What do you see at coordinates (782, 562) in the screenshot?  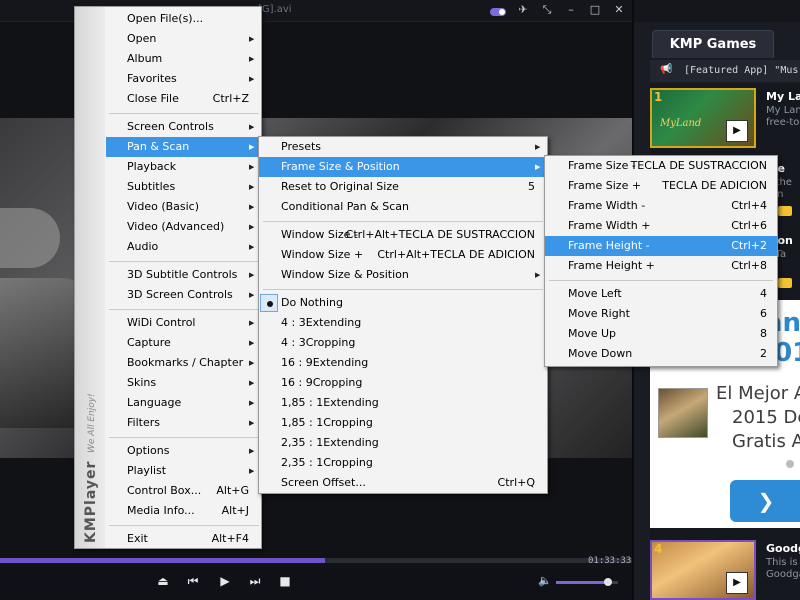 I see `app-desc-1: This is` at bounding box center [782, 562].